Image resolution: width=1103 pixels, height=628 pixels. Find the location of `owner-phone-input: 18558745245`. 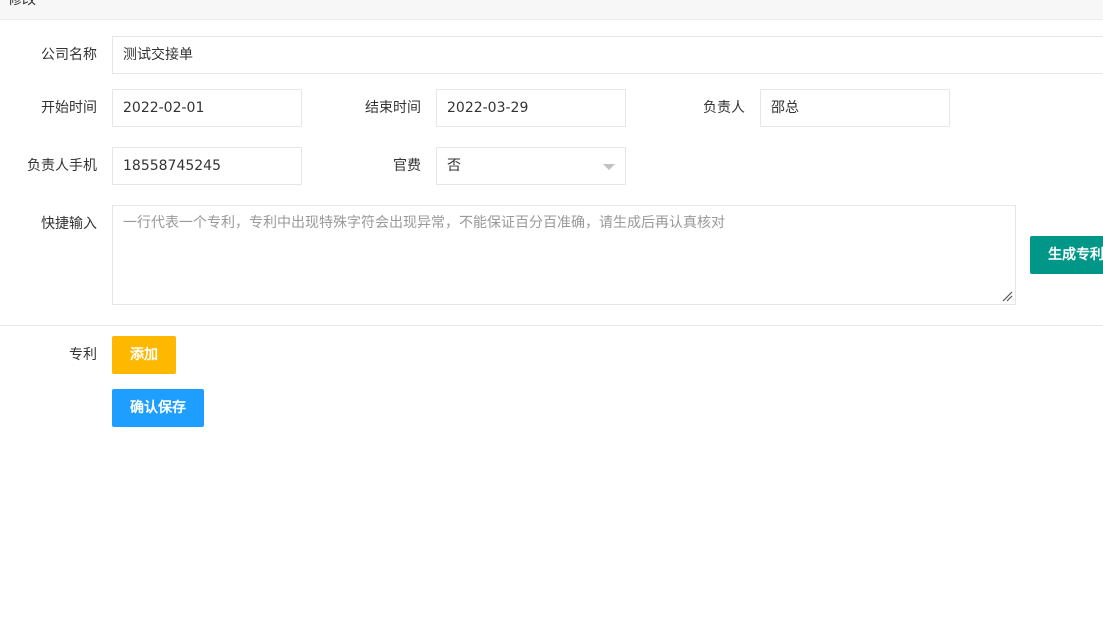

owner-phone-input: 18558745245 is located at coordinates (207, 166).